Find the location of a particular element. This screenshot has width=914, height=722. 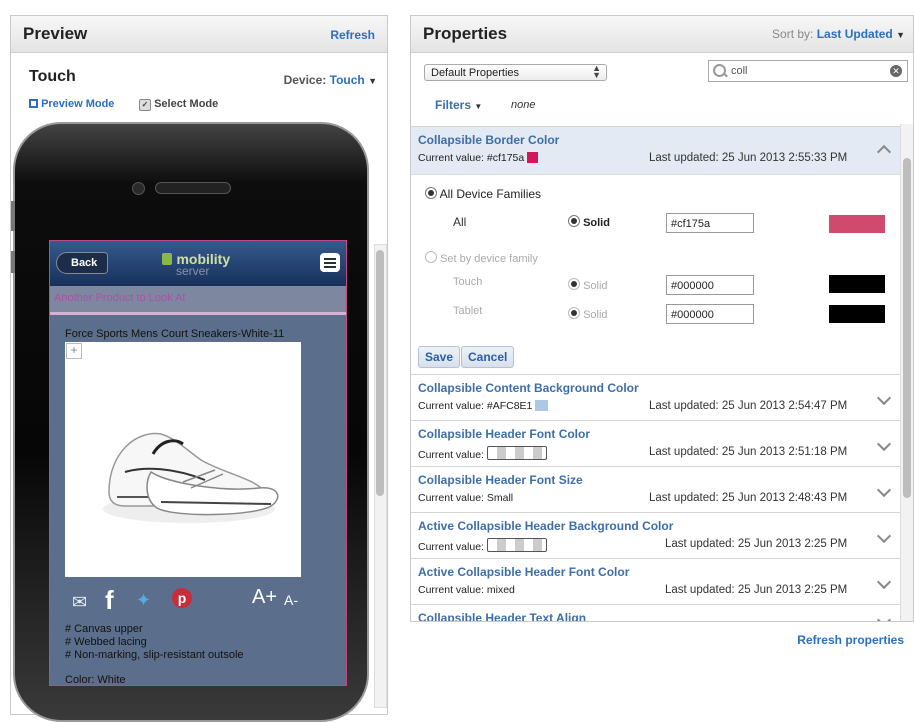

preview-mode-label: Preview Mode is located at coordinates (78, 104).